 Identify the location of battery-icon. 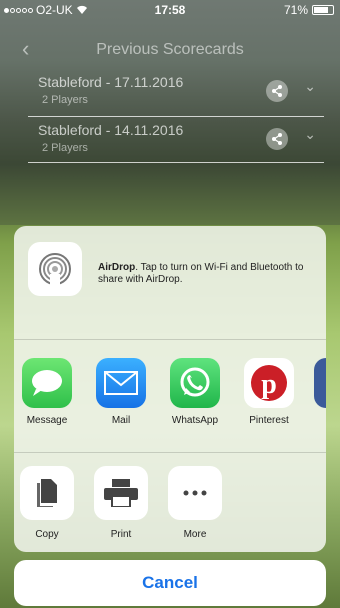
(323, 10).